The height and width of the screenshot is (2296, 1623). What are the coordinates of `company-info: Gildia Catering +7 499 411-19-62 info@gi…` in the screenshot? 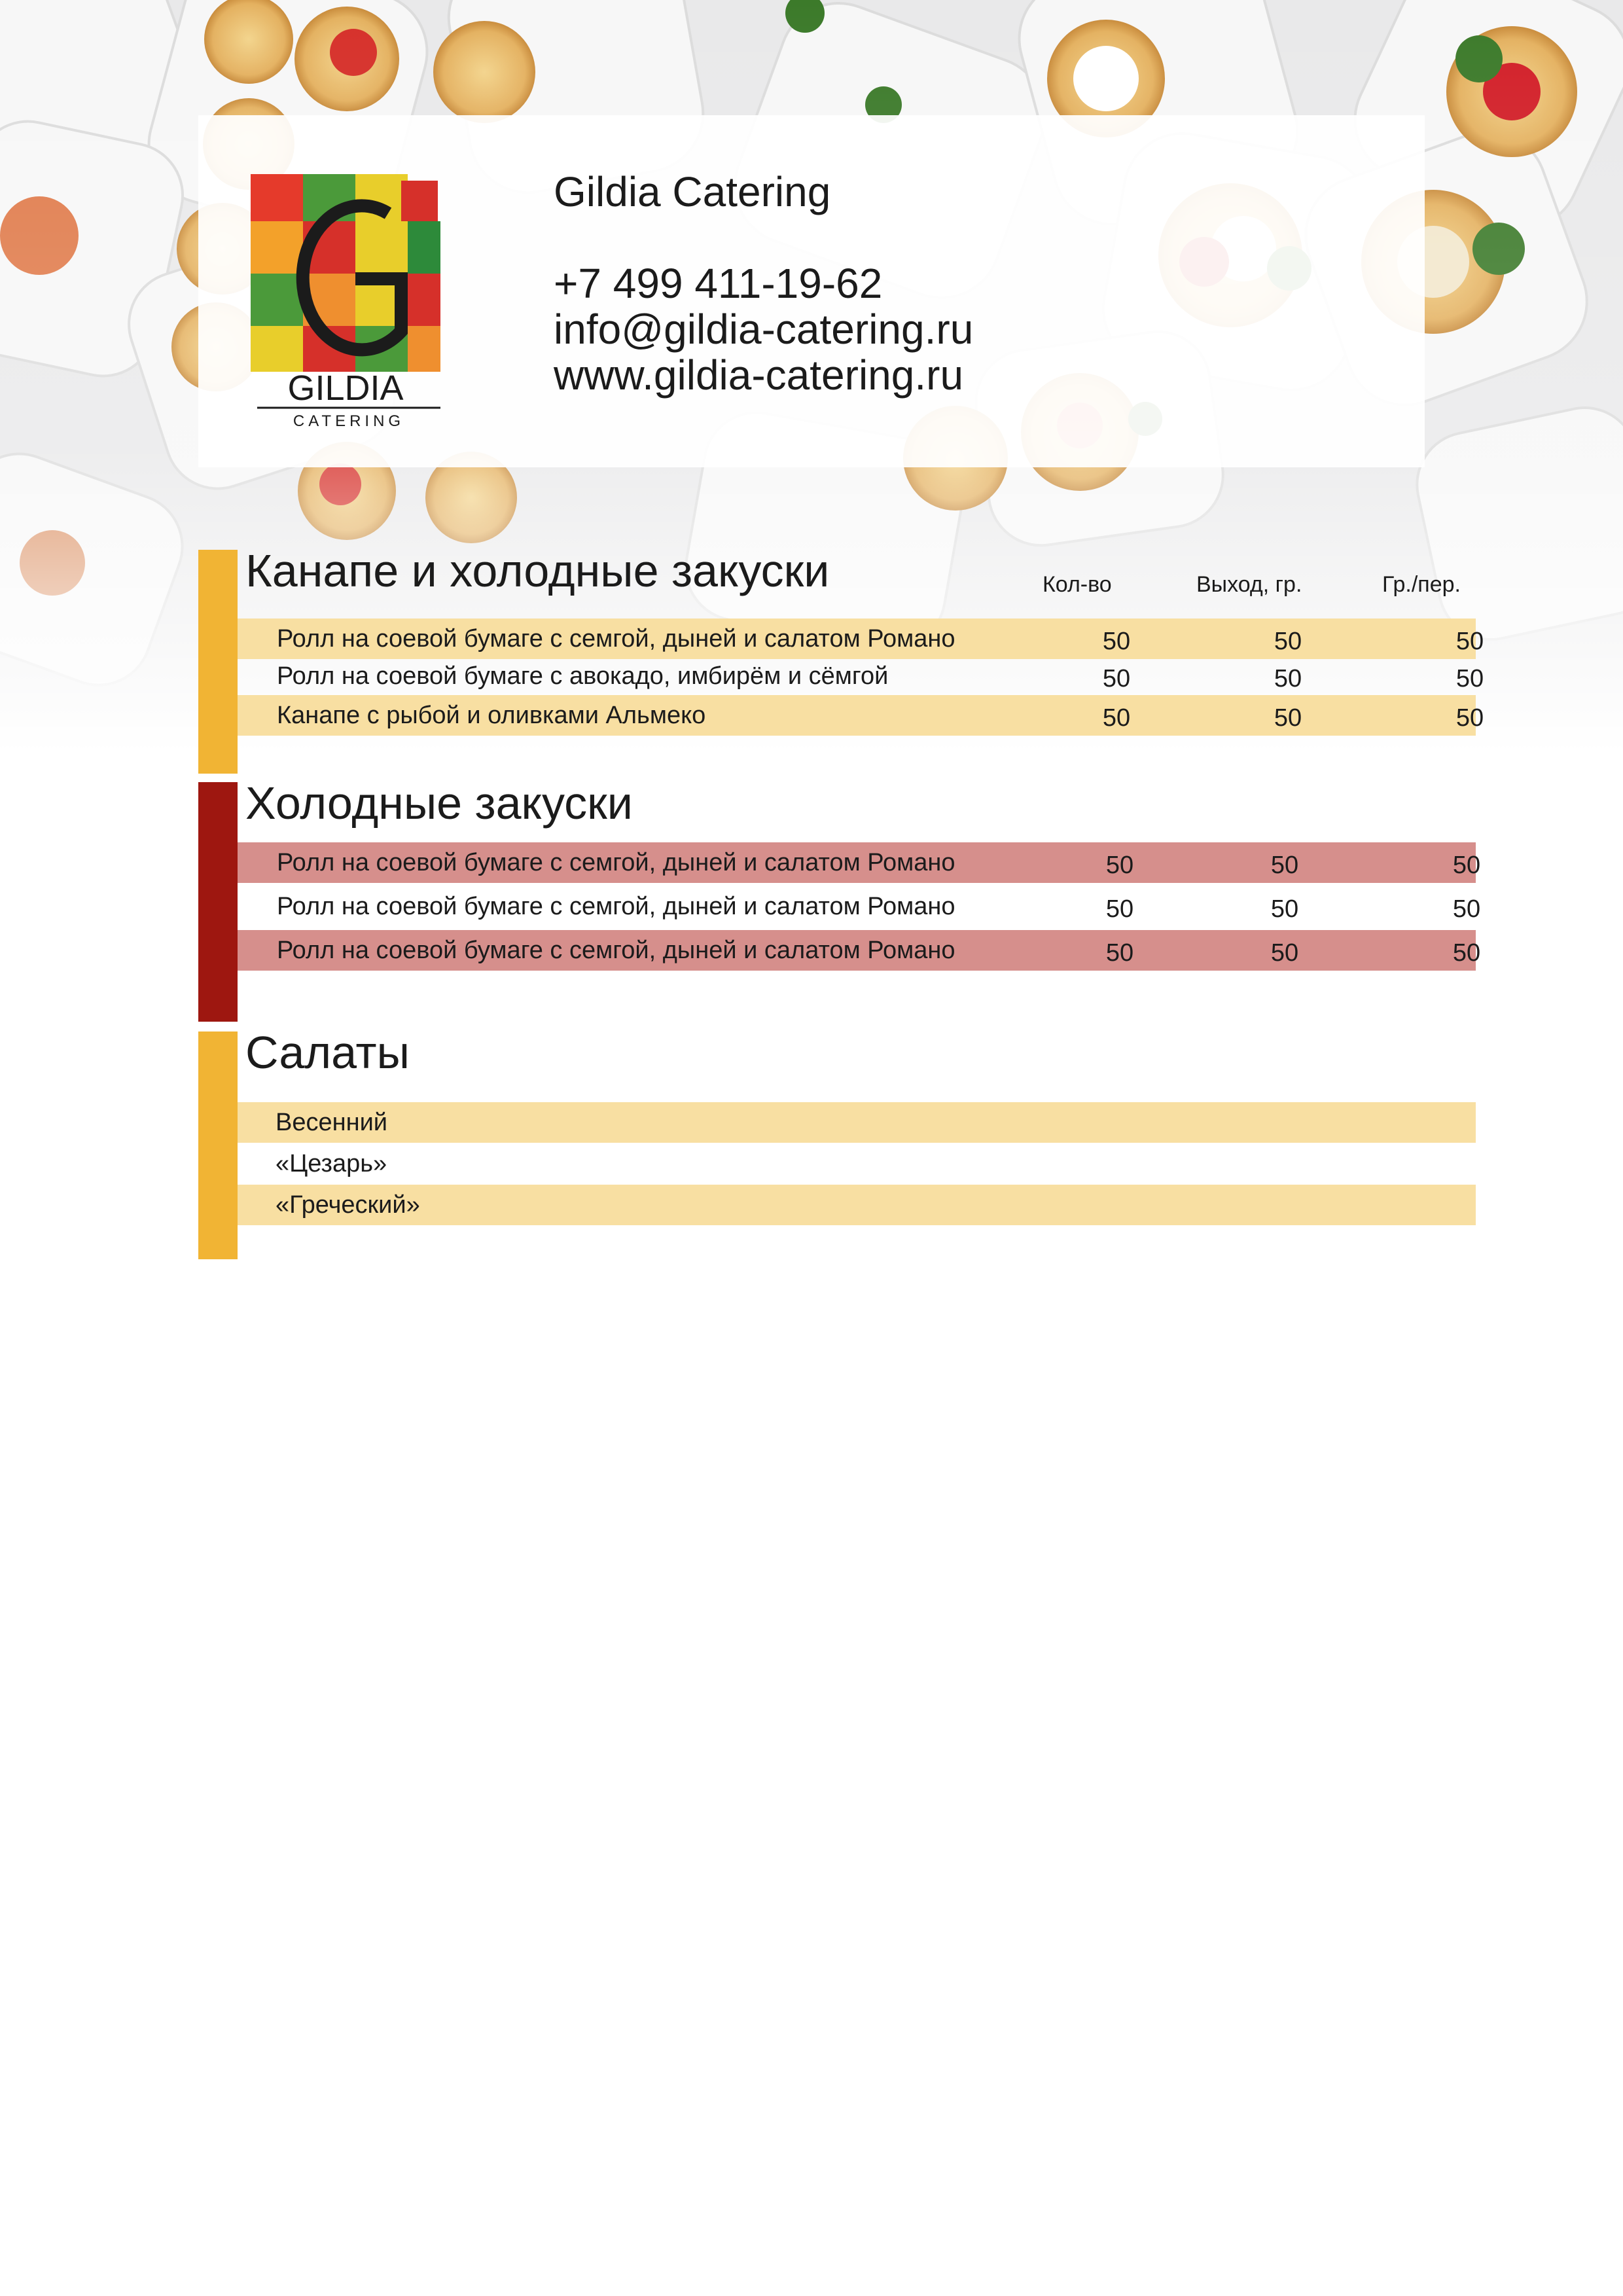 It's located at (764, 283).